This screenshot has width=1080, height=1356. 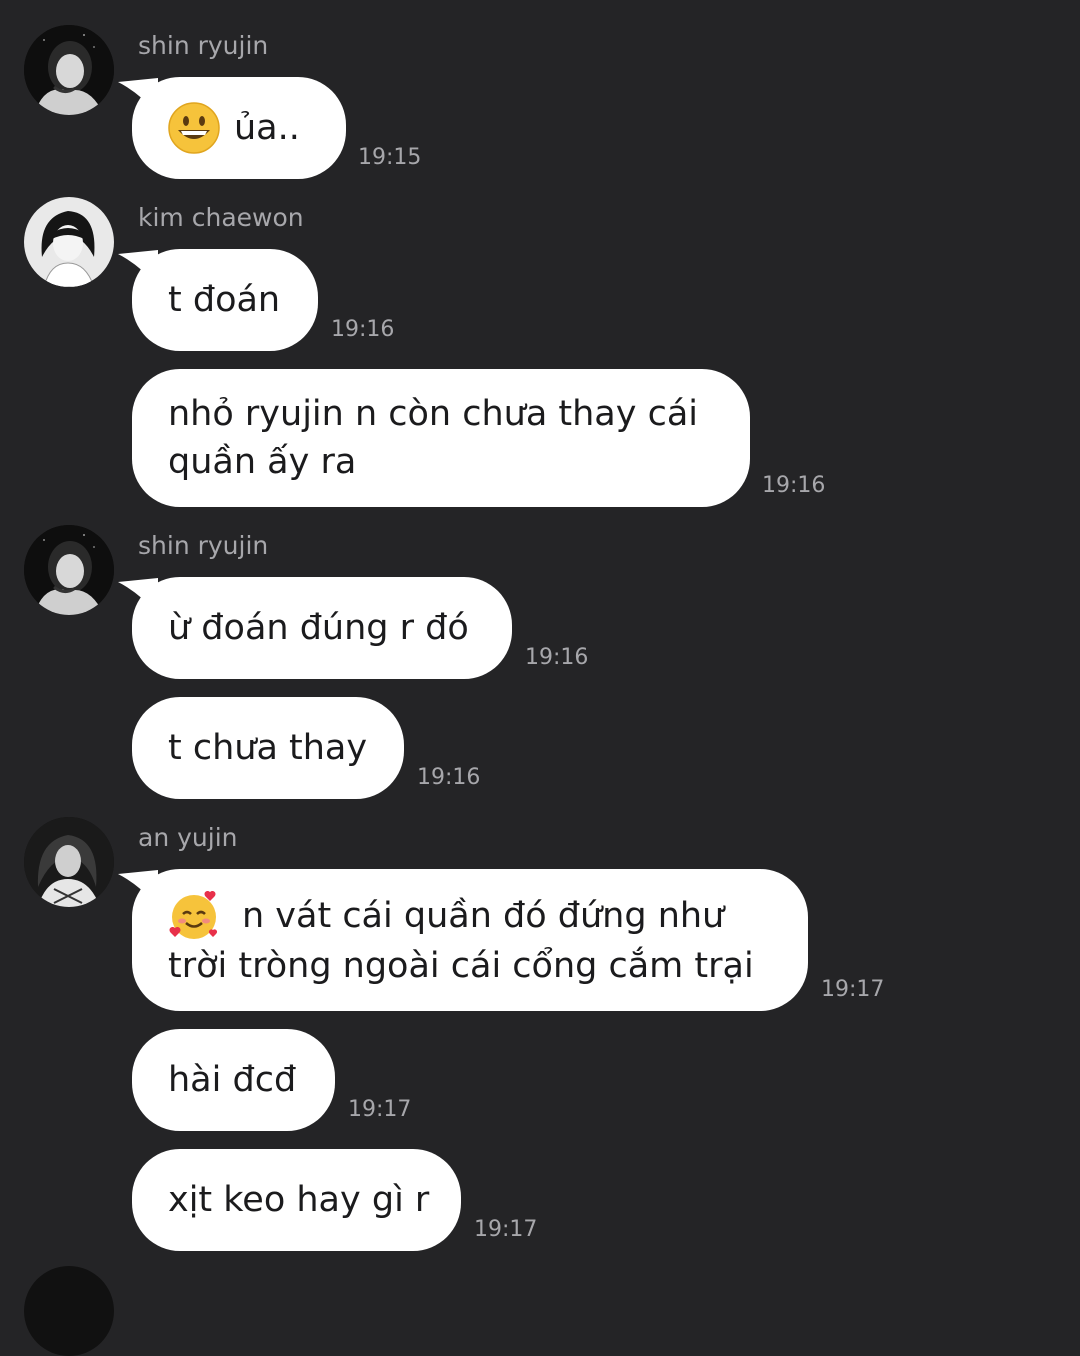 What do you see at coordinates (262, 462) in the screenshot?
I see `message-text-line: quần ấy ra` at bounding box center [262, 462].